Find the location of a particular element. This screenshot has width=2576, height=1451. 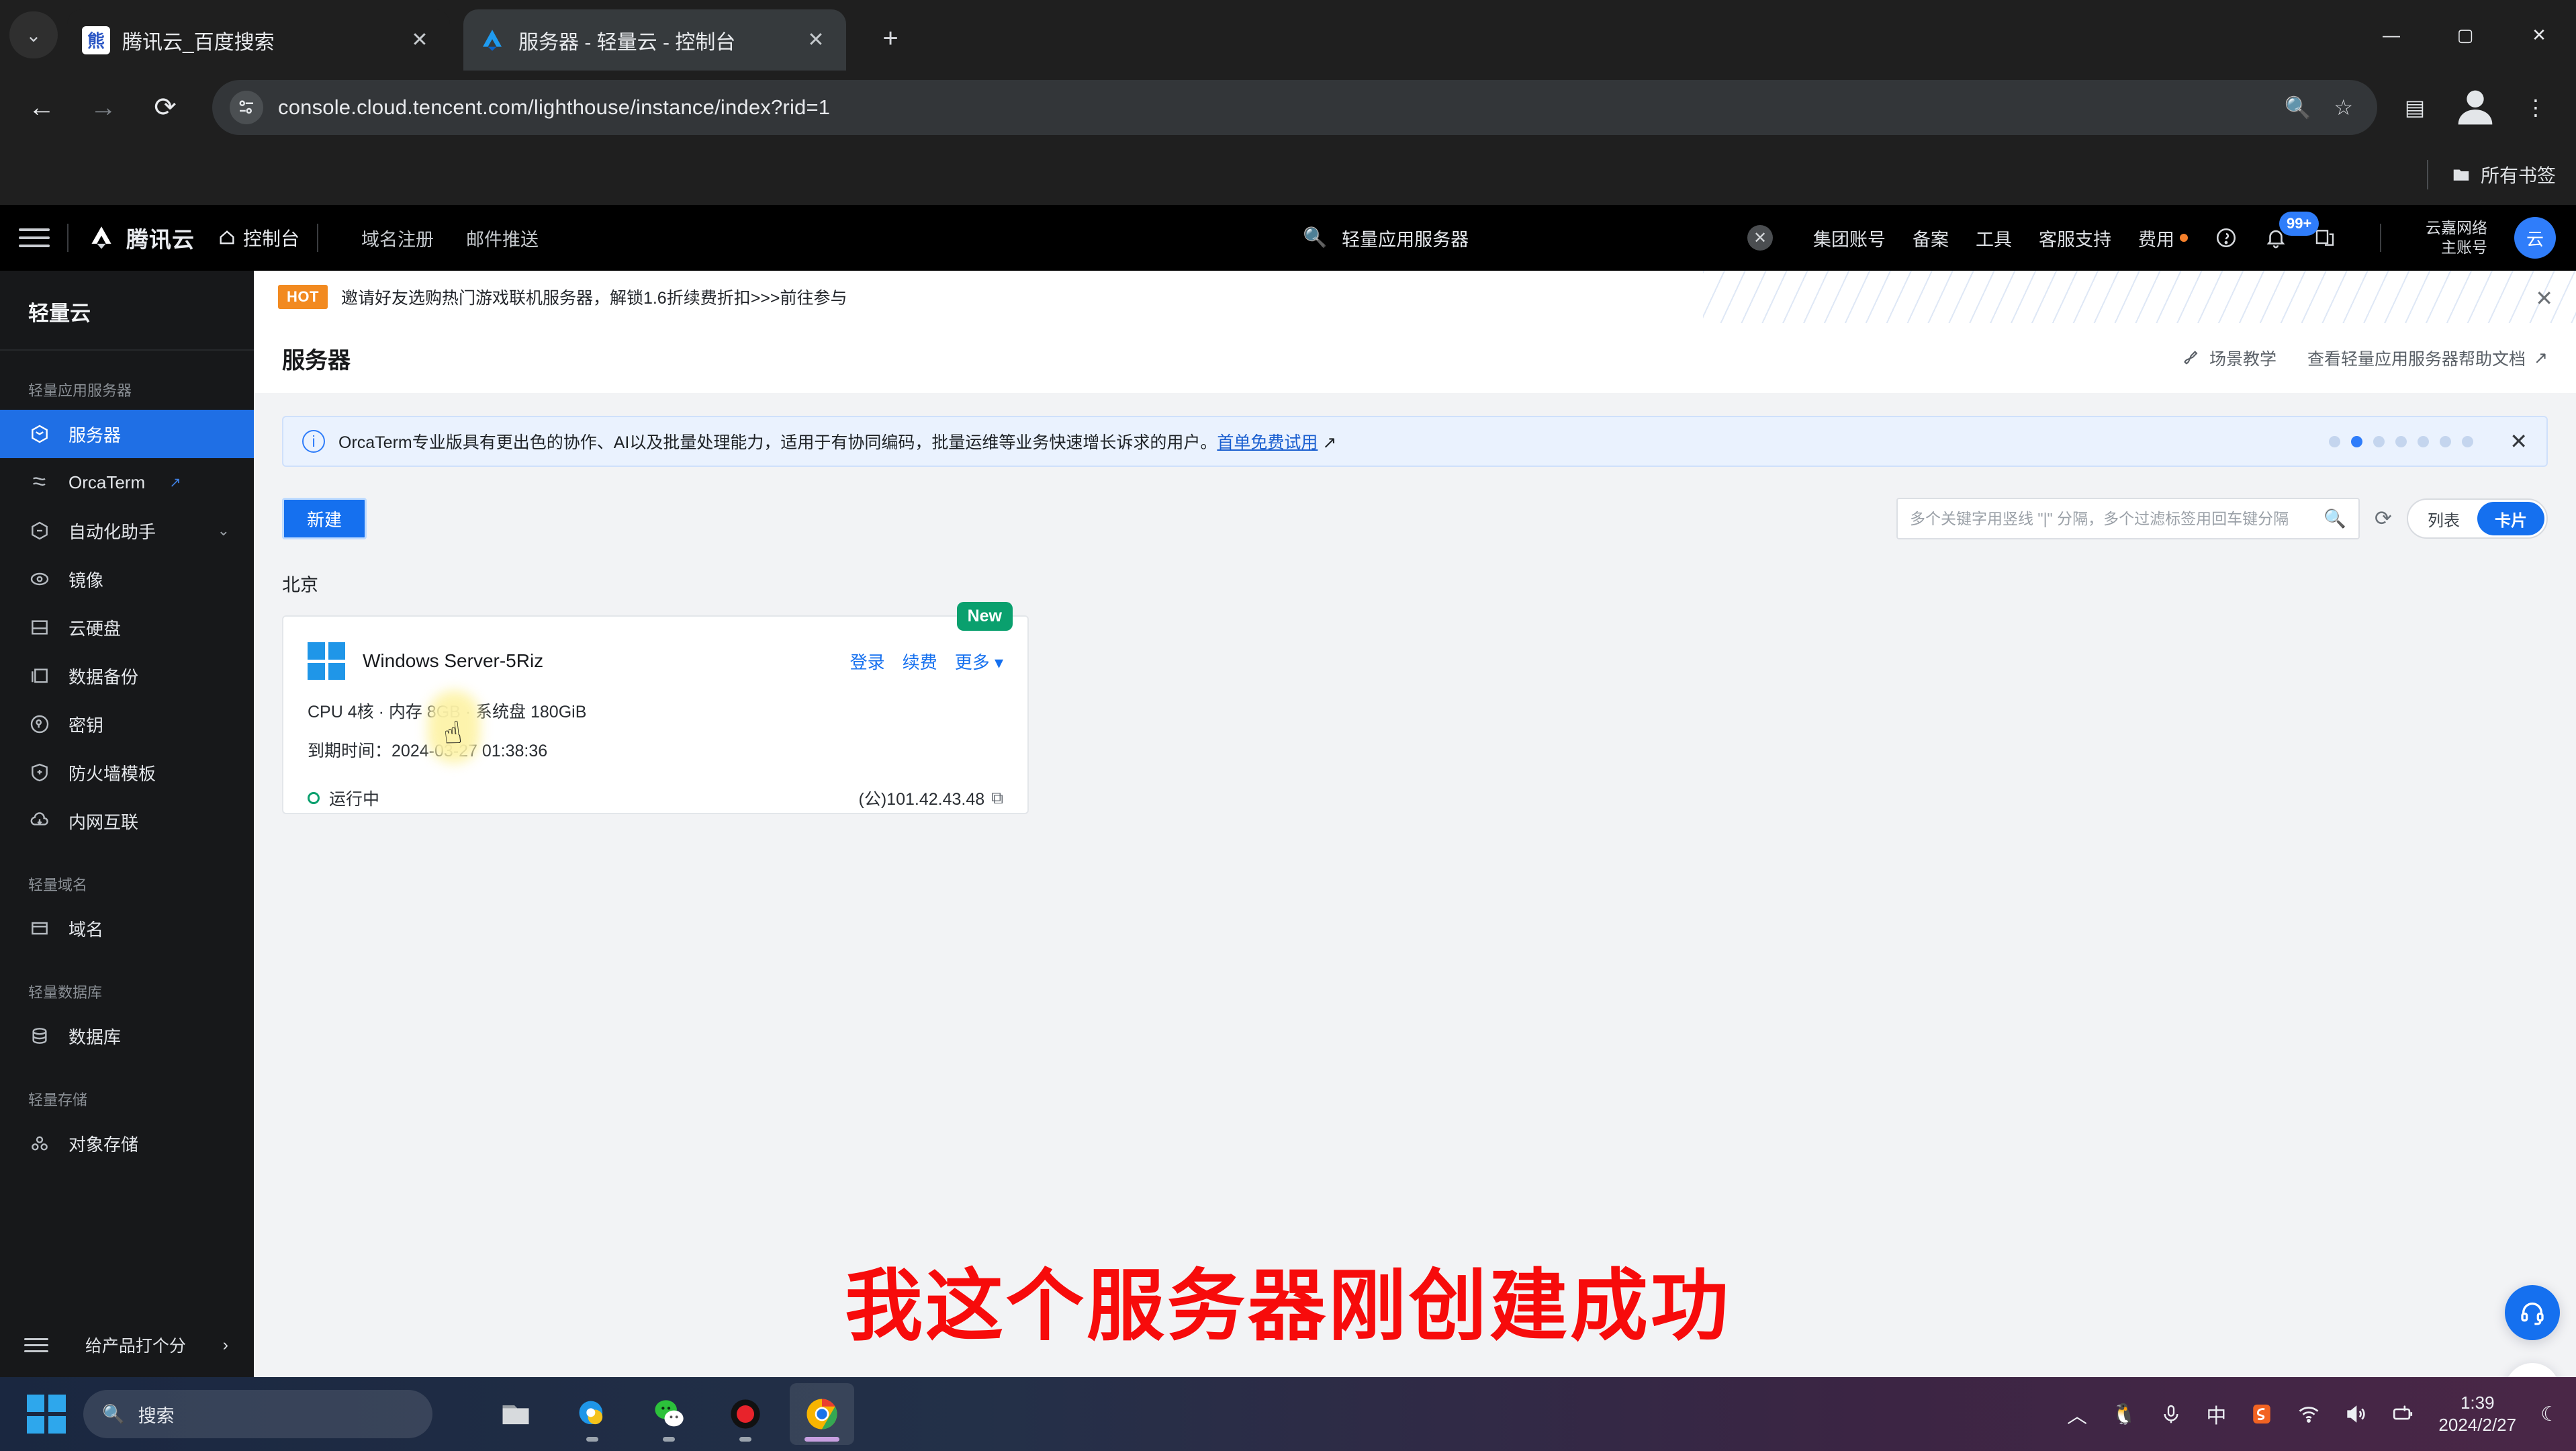

sidebar-item-disk: 云硬盘 is located at coordinates (127, 627).